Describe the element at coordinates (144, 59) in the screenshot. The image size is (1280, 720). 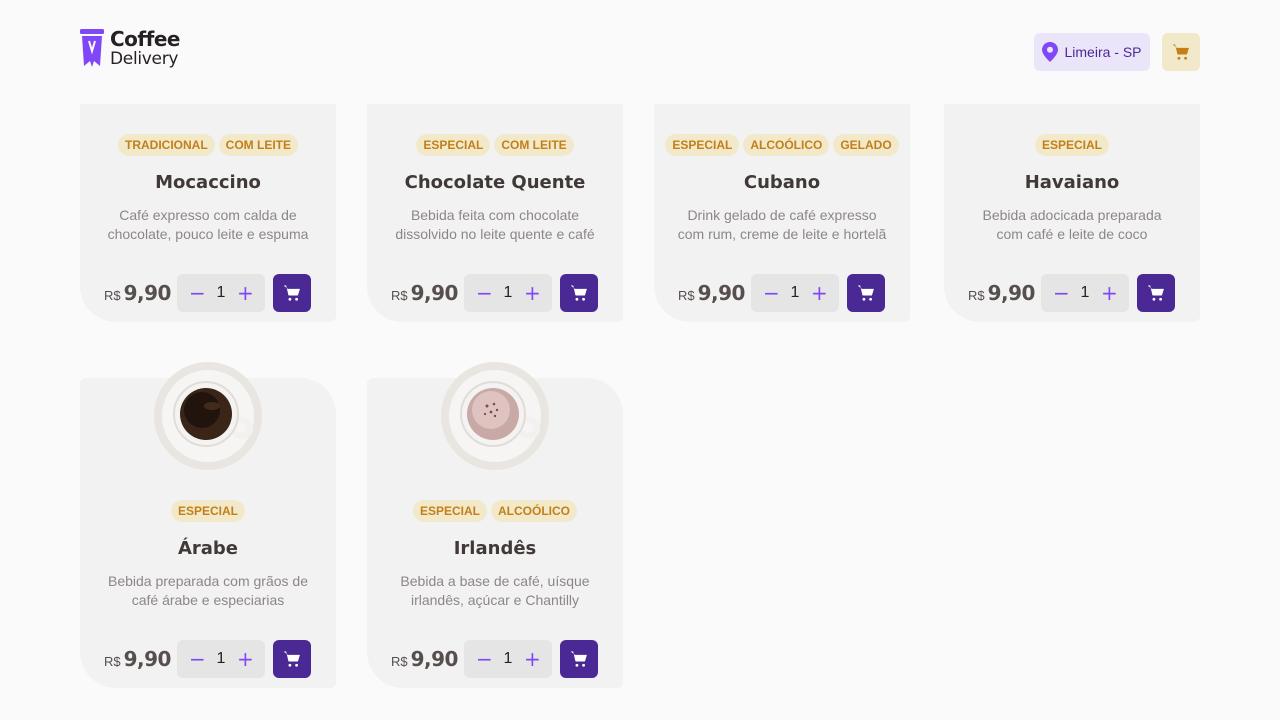
I see `logo-subtitle: Delivery` at that location.